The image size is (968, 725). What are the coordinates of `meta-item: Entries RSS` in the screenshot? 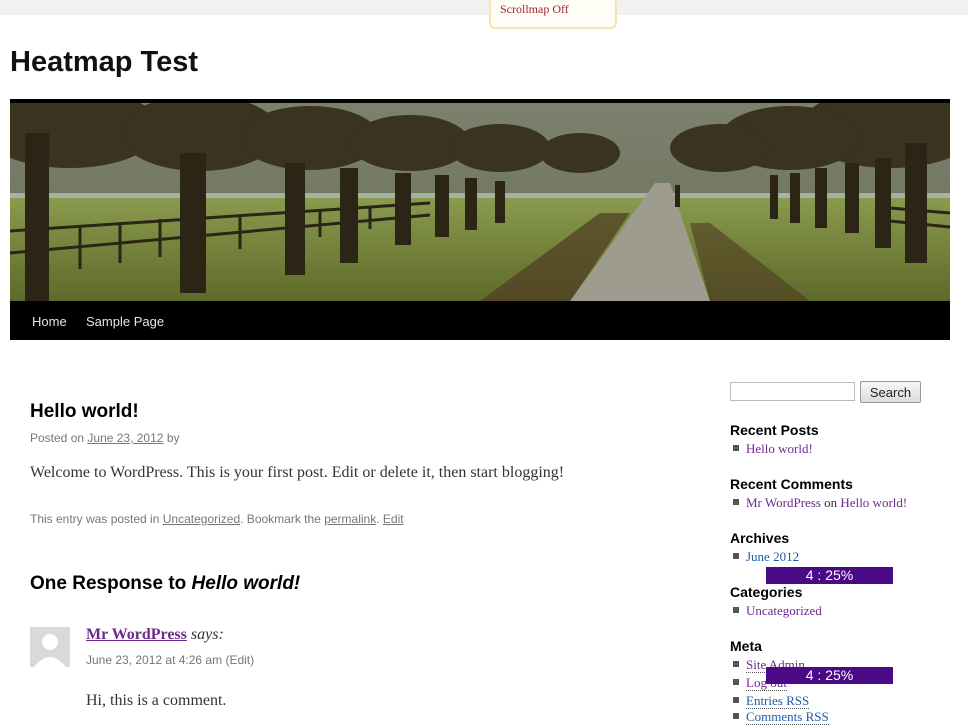 It's located at (771, 701).